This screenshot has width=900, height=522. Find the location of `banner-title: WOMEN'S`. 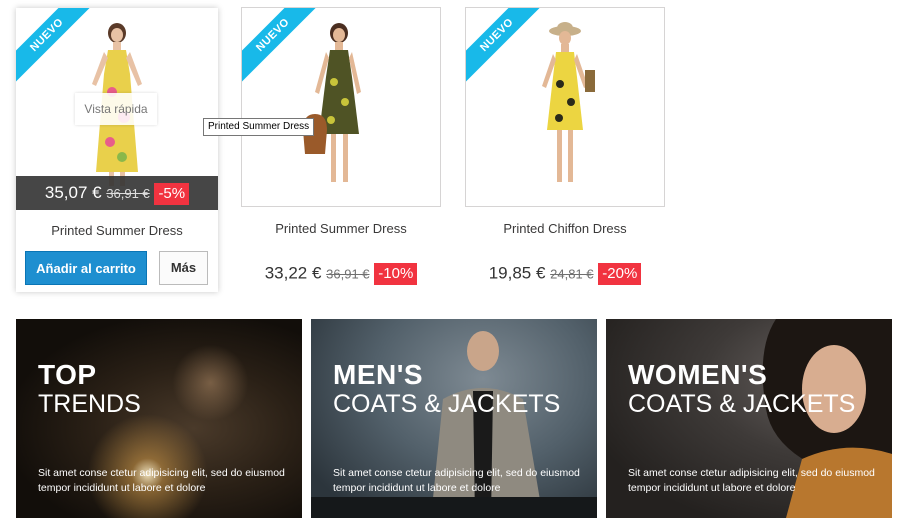

banner-title: WOMEN'S is located at coordinates (698, 374).